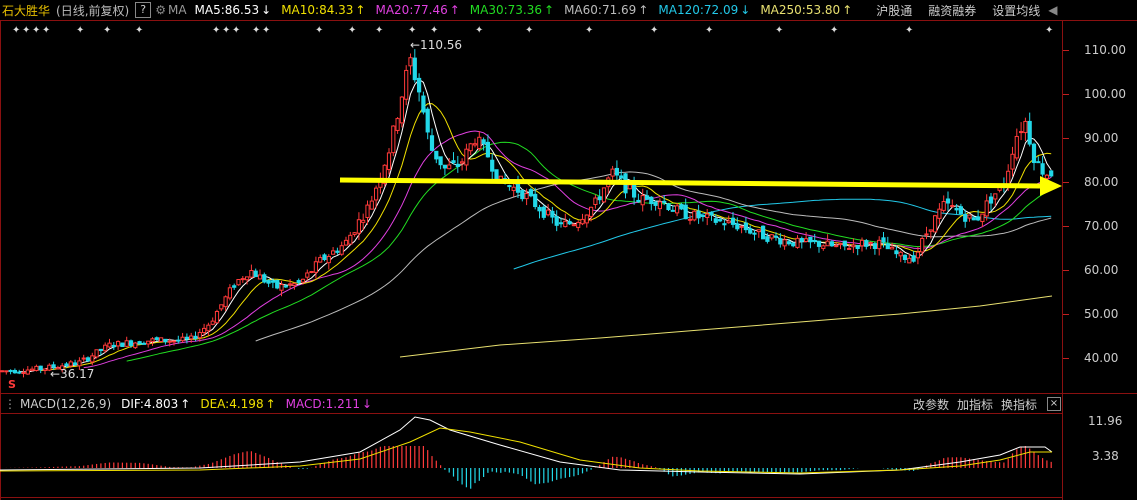 The width and height of the screenshot is (1137, 500). What do you see at coordinates (1019, 404) in the screenshot?
I see `switch-indicator-button: 换指标` at bounding box center [1019, 404].